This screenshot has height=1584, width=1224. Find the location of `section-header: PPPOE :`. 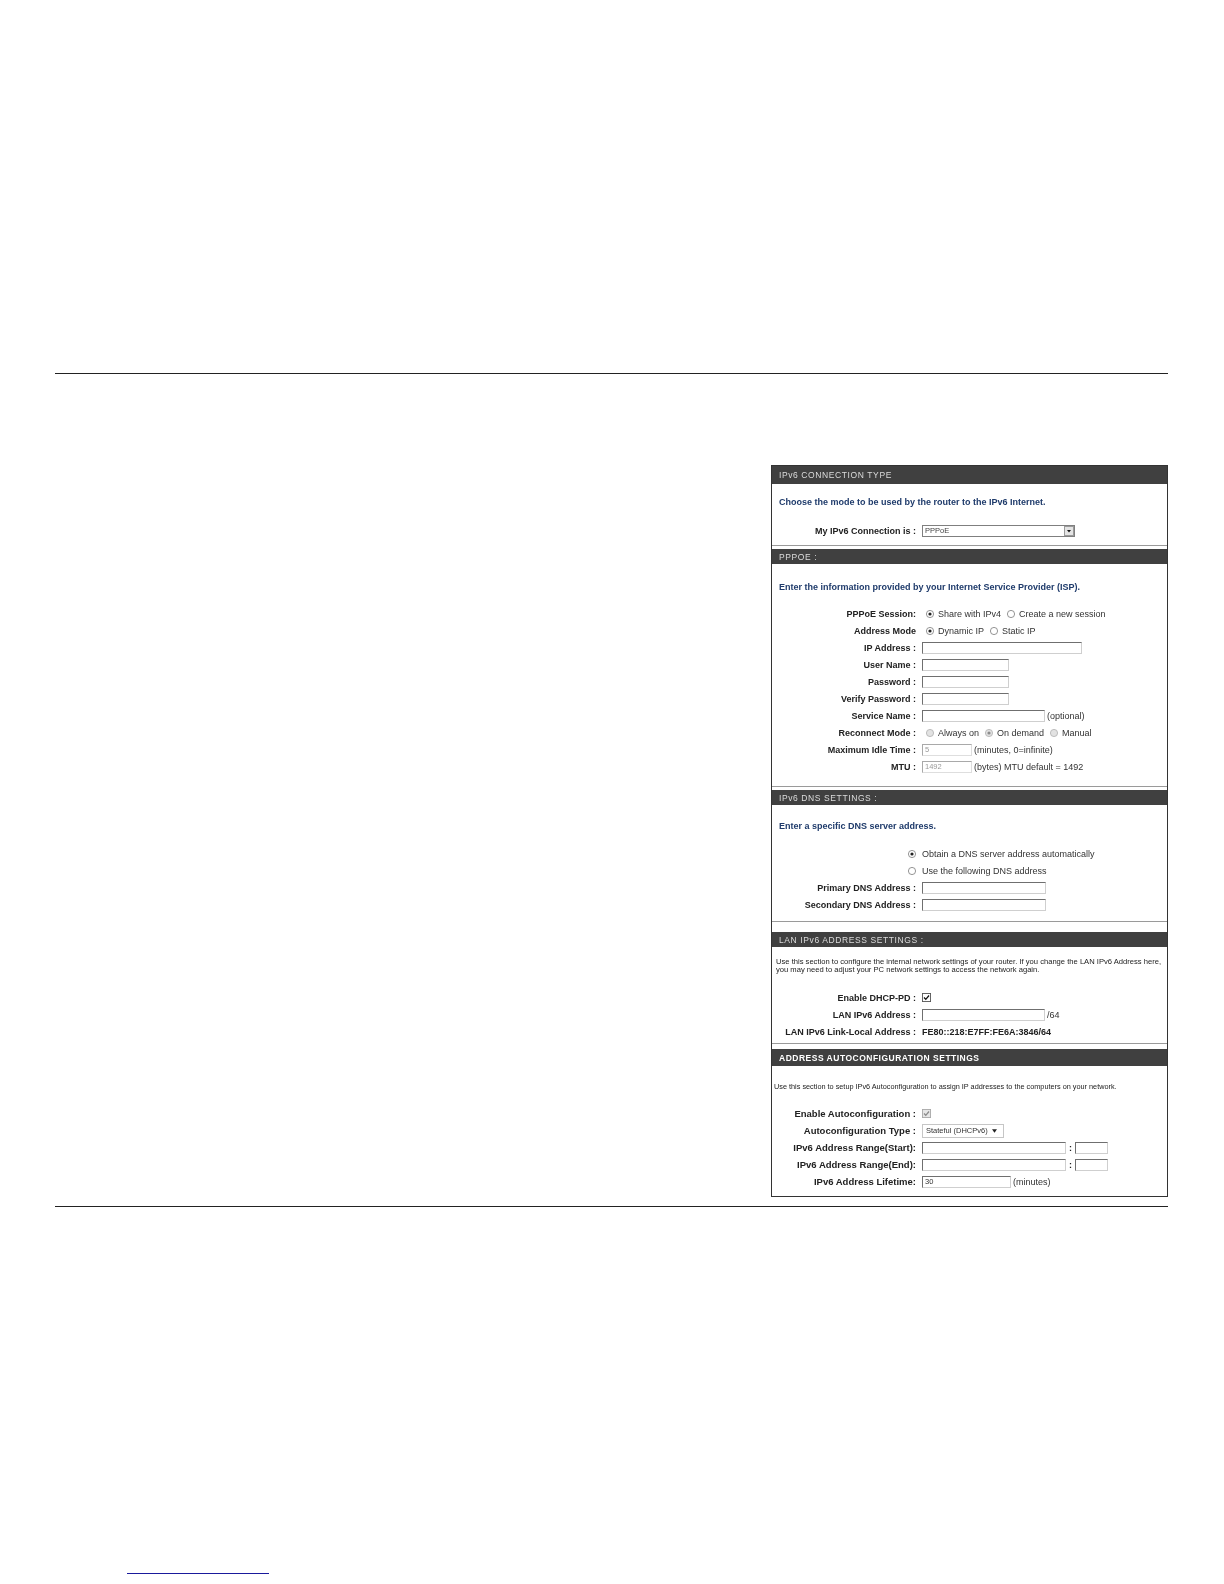

section-header: PPPOE : is located at coordinates (969, 556).